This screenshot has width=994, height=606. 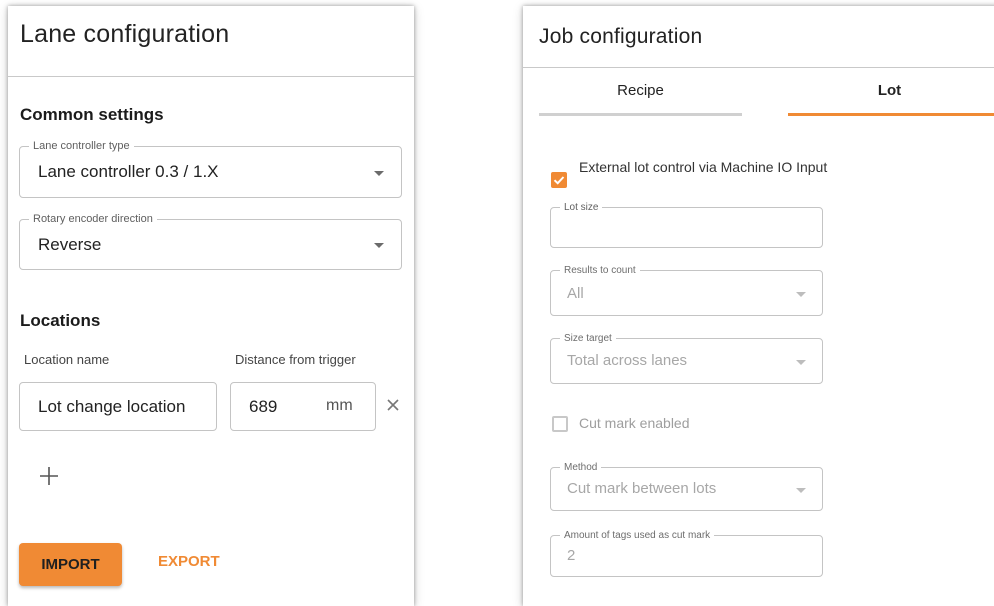 What do you see at coordinates (642, 488) in the screenshot?
I see `method-value: Cut mark between lots` at bounding box center [642, 488].